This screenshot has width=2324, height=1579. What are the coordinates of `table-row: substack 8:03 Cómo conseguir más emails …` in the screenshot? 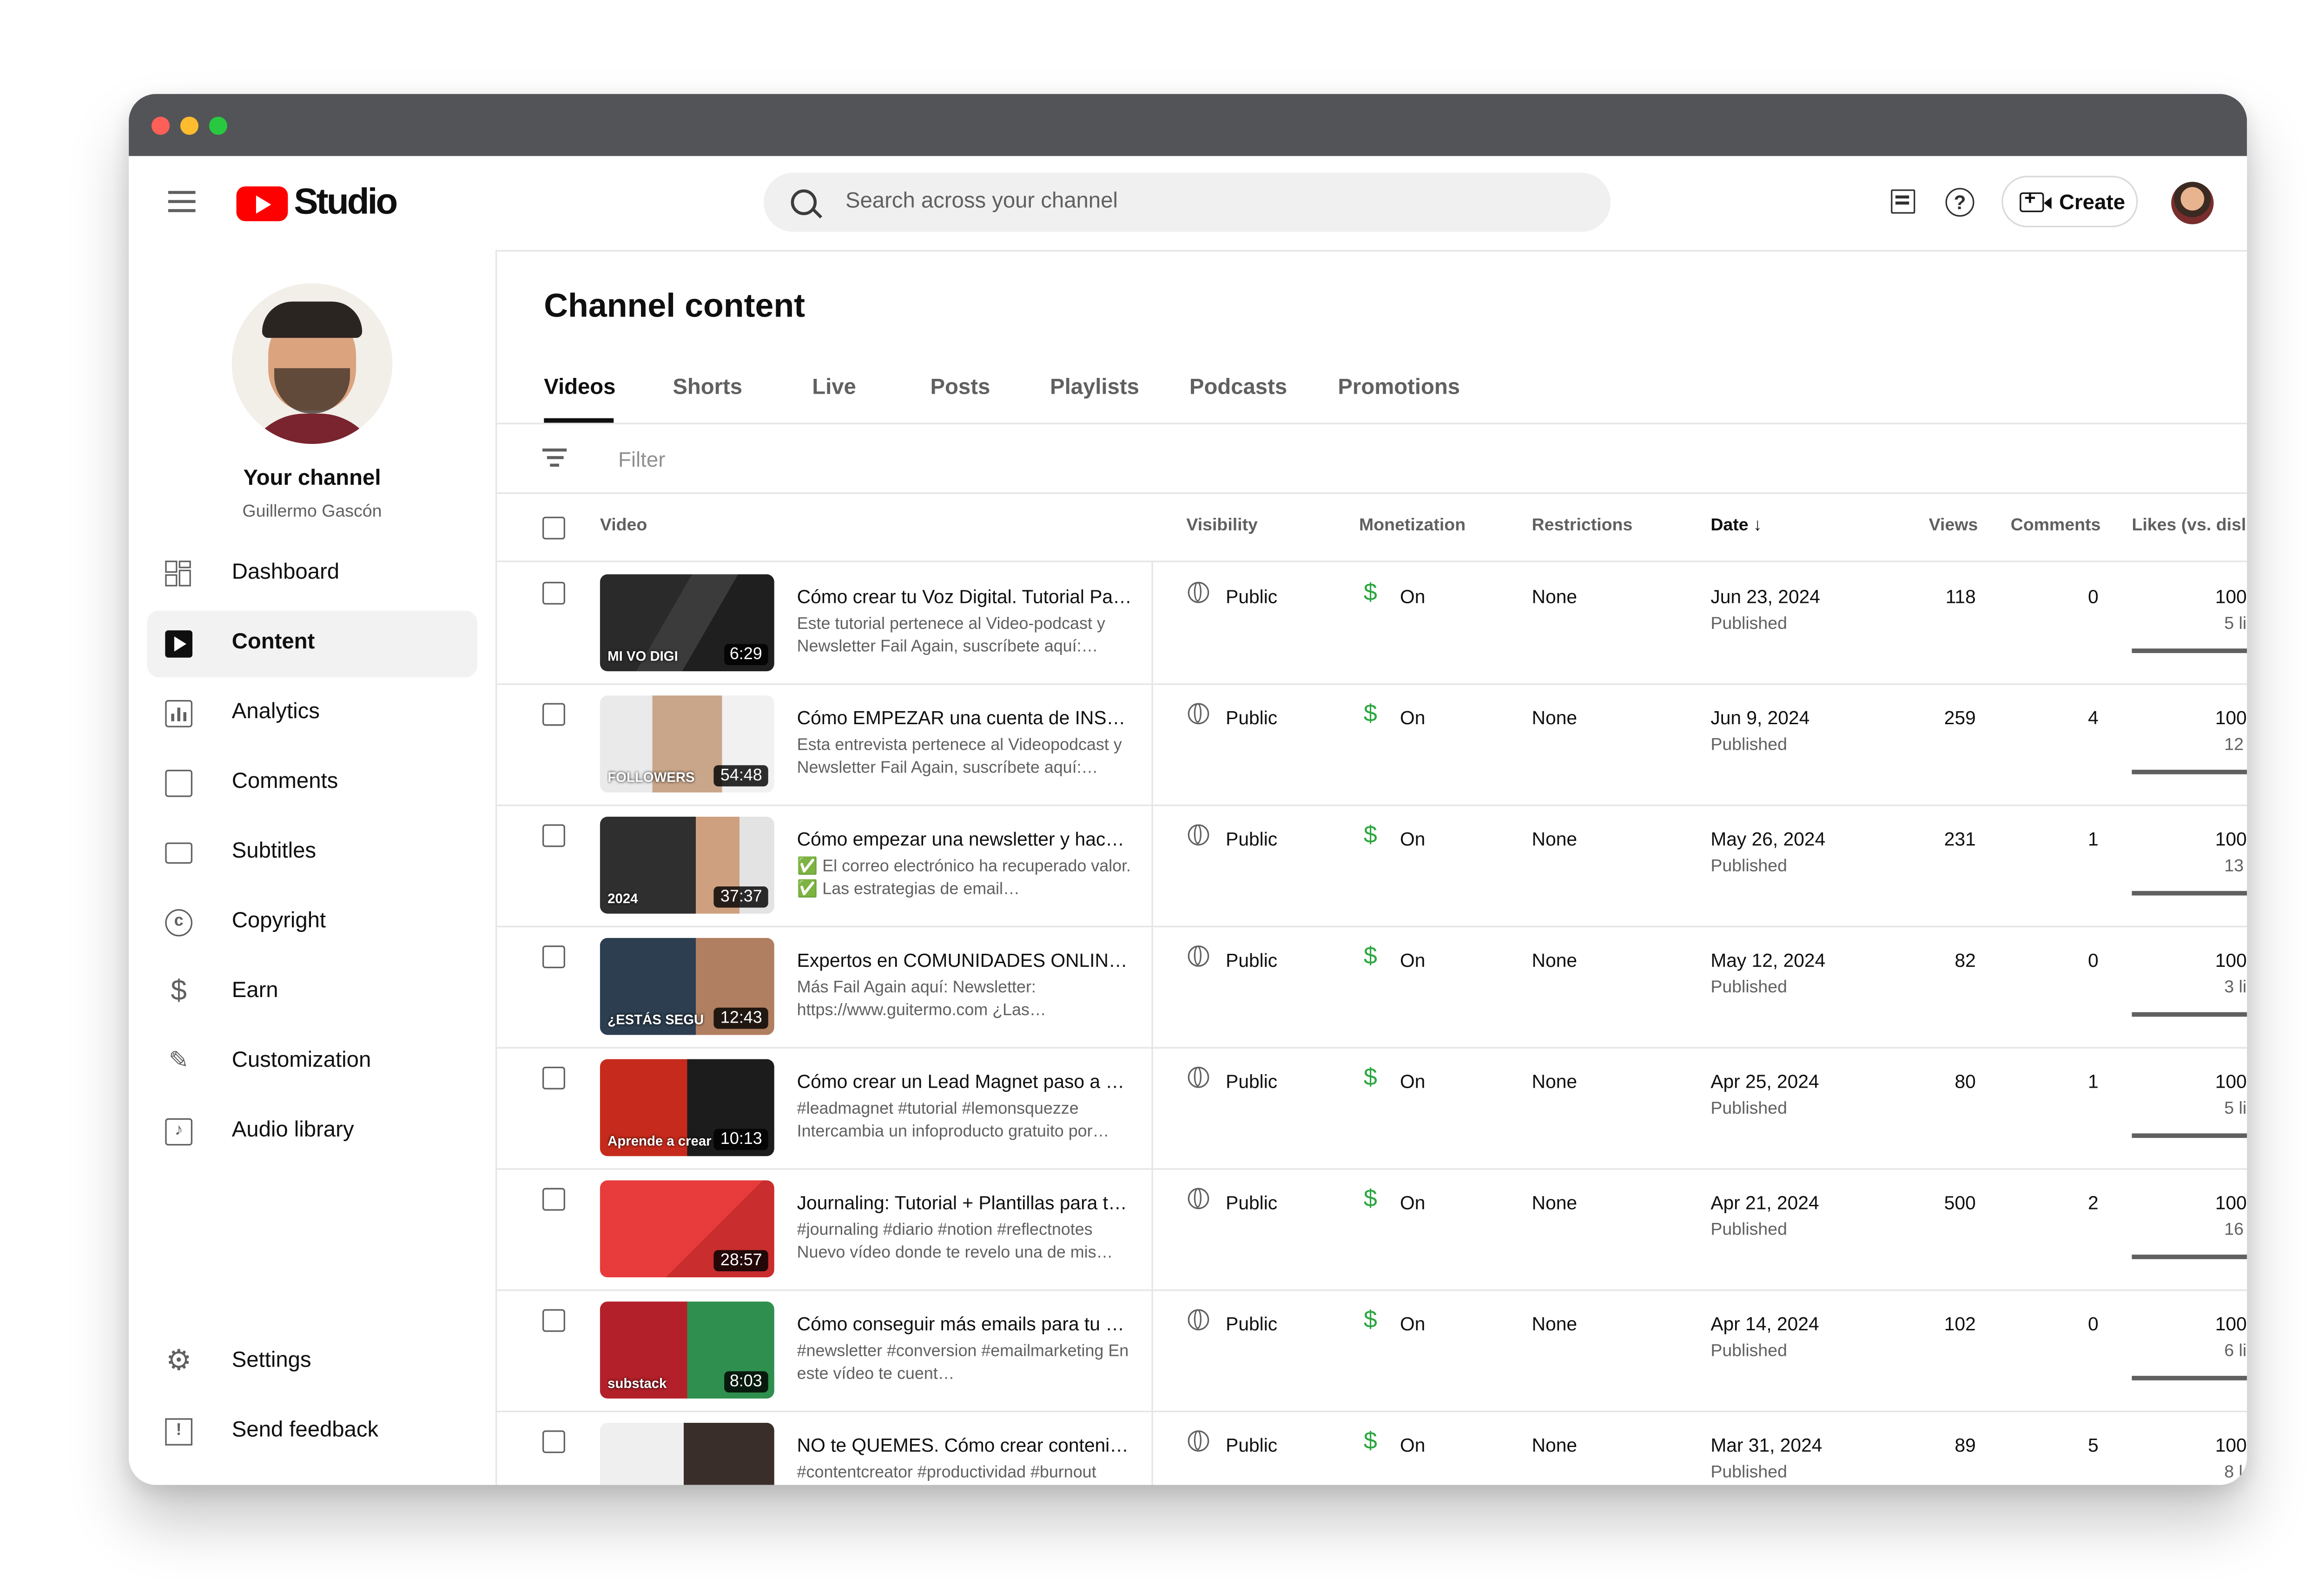 It's located at (1372, 1351).